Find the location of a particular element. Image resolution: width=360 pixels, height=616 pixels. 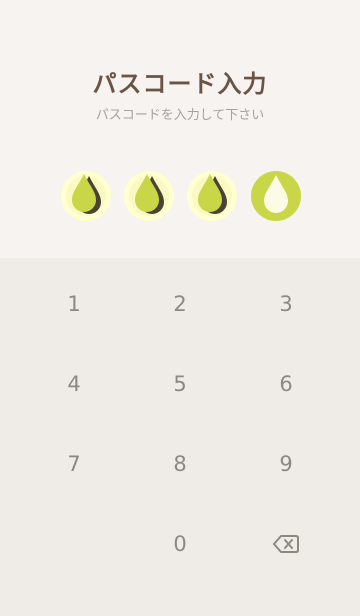

backspace-icon is located at coordinates (286, 544).